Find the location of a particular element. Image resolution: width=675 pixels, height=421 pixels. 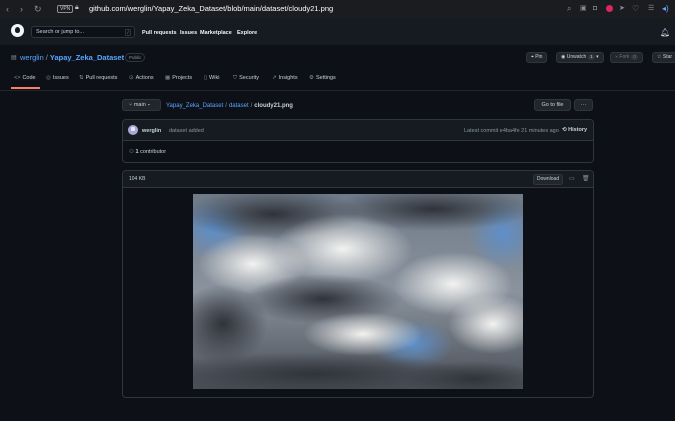

tab-wiki-label: Wiki is located at coordinates (214, 78).